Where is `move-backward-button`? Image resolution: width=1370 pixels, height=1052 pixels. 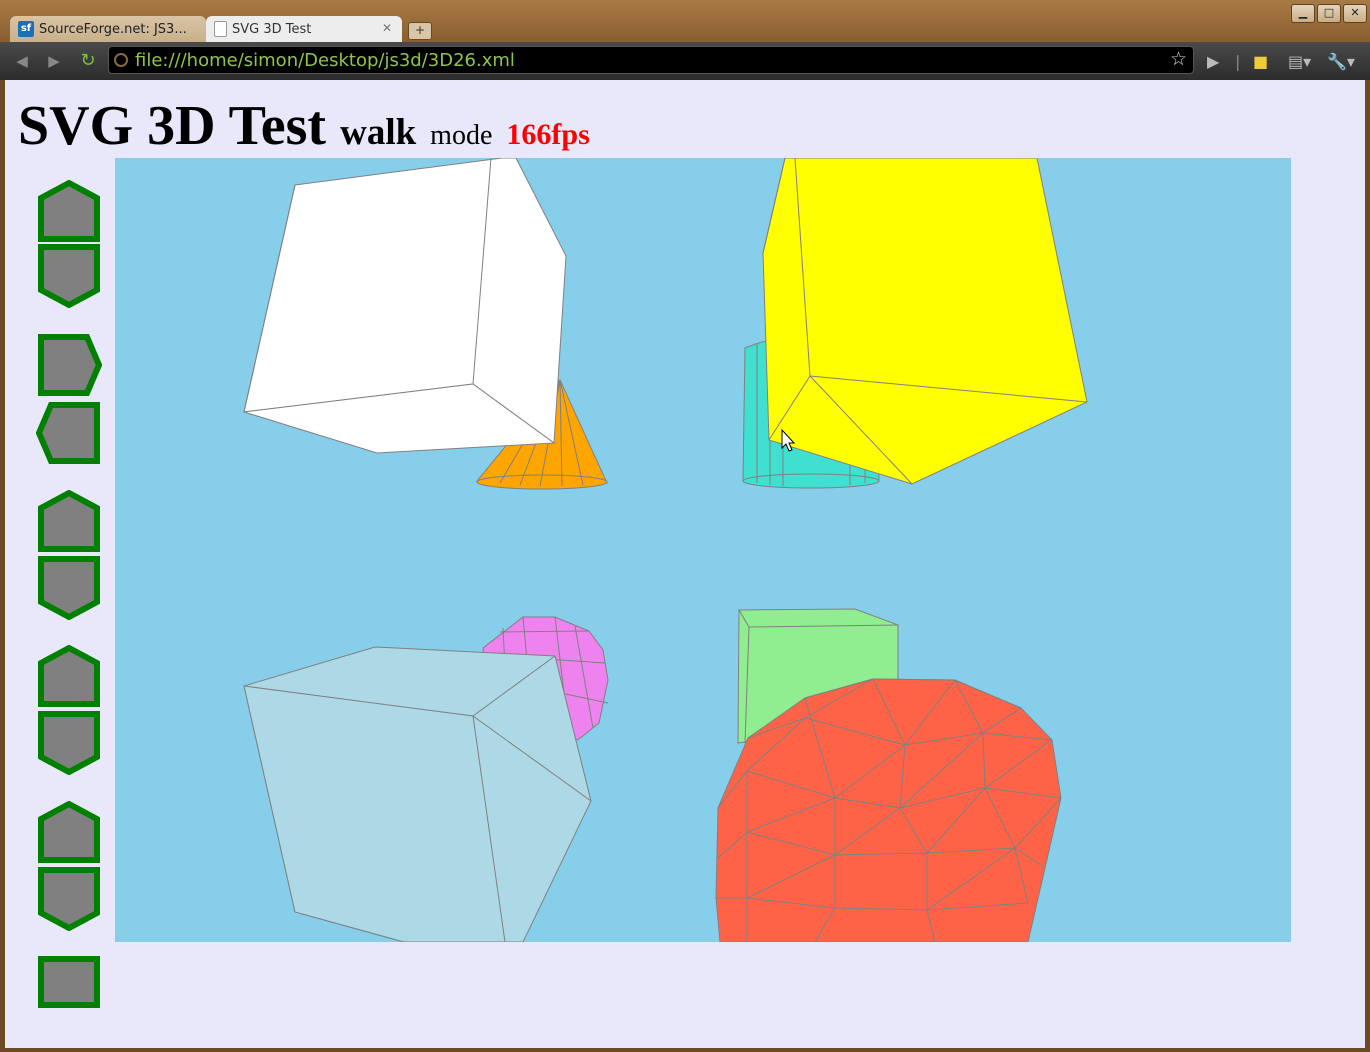 move-backward-button is located at coordinates (69, 276).